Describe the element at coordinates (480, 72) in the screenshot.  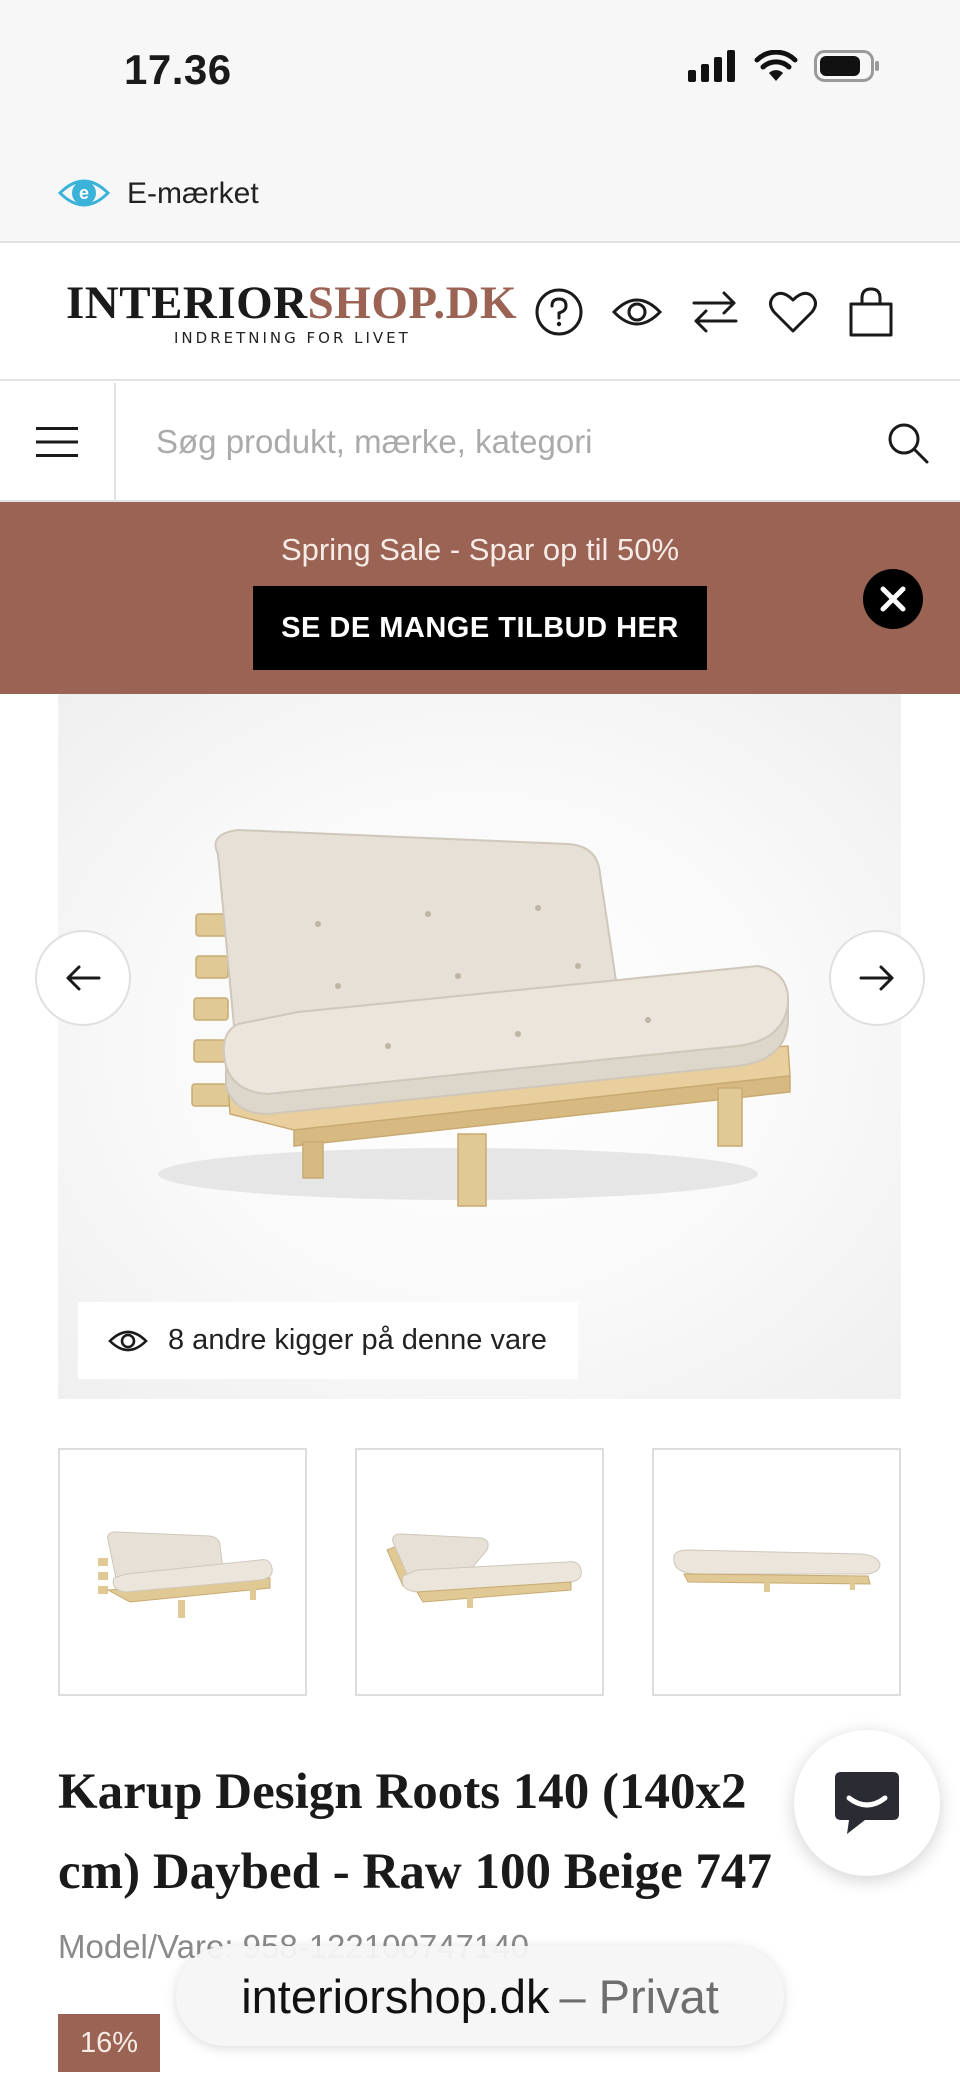
I see `status-bar: 17.36` at that location.